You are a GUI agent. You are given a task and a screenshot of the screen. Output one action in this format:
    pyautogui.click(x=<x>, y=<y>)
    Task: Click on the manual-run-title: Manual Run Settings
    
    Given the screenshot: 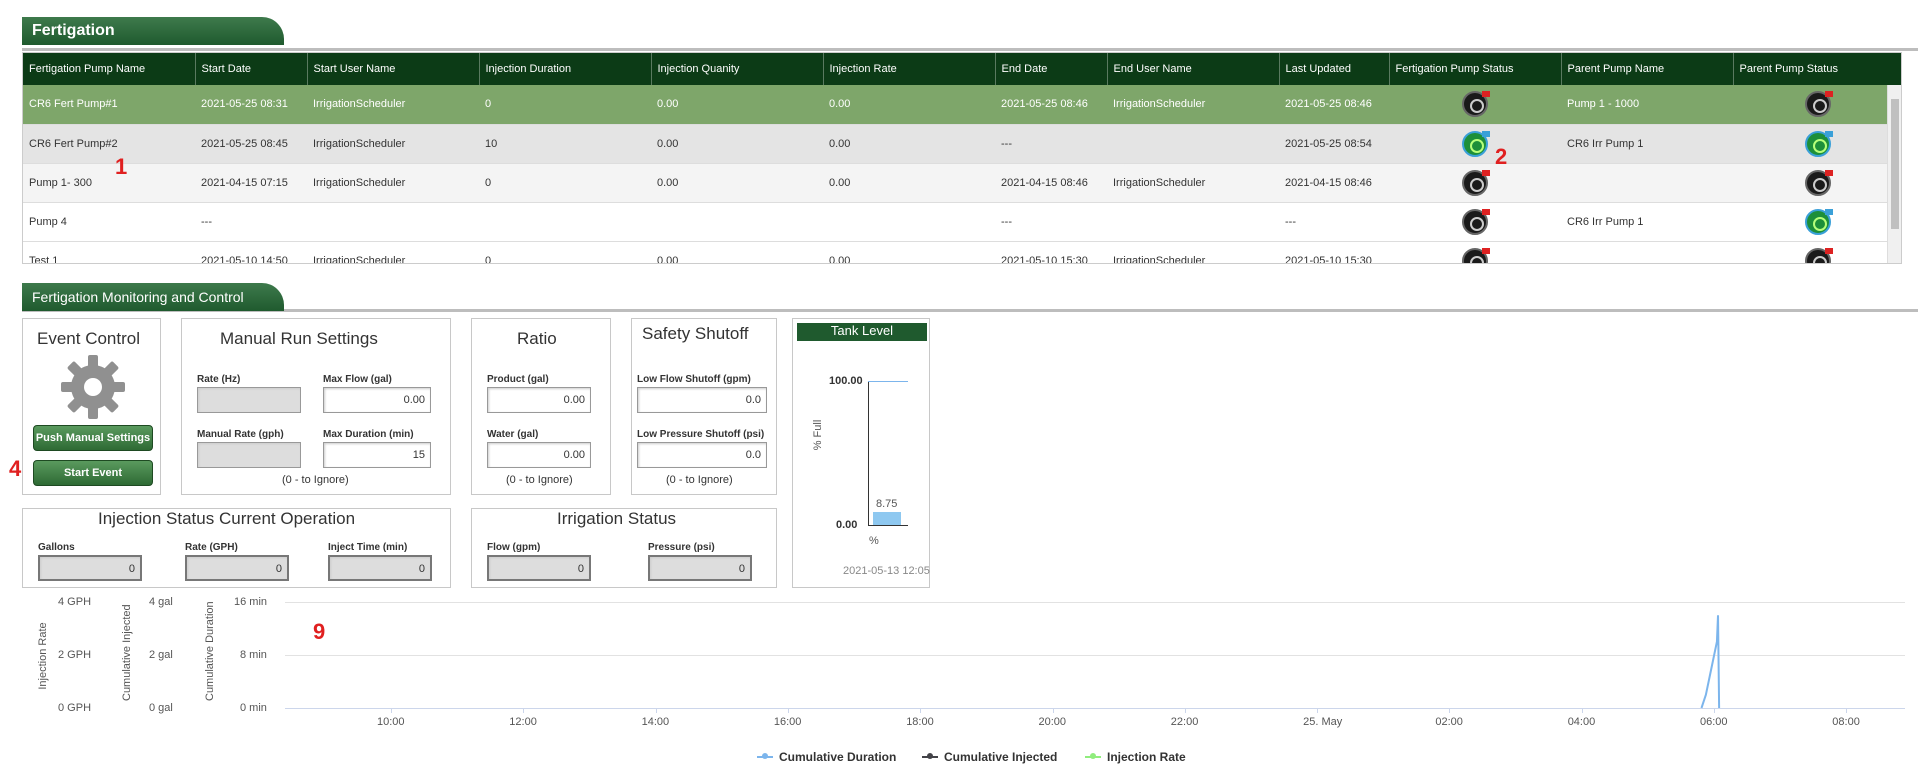 What is the action you would take?
    pyautogui.click(x=299, y=338)
    